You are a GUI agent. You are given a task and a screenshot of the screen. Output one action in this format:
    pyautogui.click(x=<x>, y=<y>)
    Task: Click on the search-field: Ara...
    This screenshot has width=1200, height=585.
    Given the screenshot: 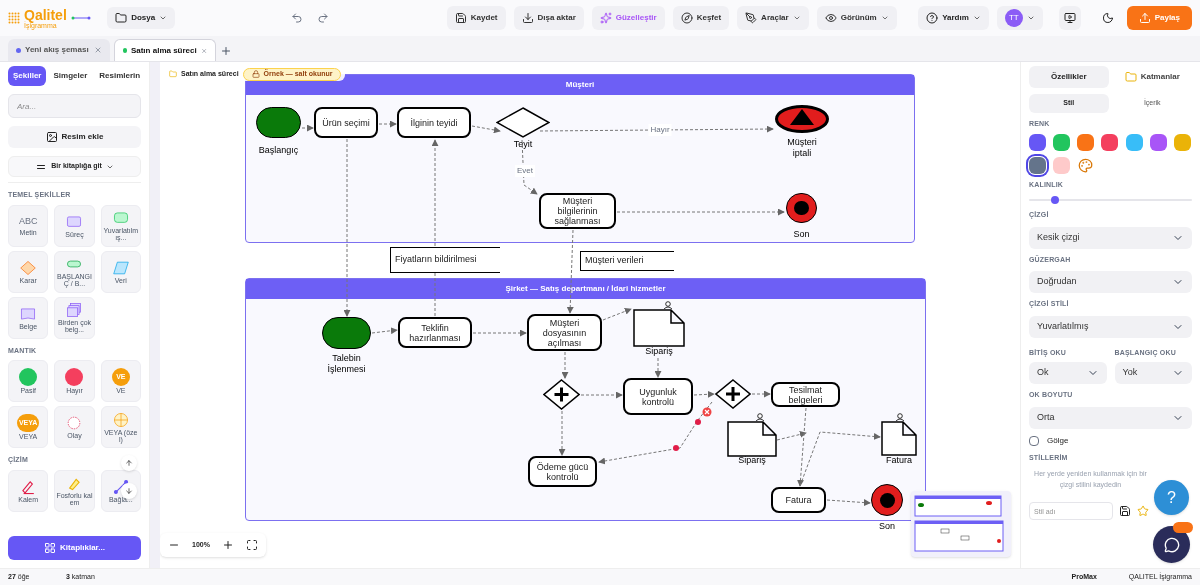 What is the action you would take?
    pyautogui.click(x=74, y=106)
    